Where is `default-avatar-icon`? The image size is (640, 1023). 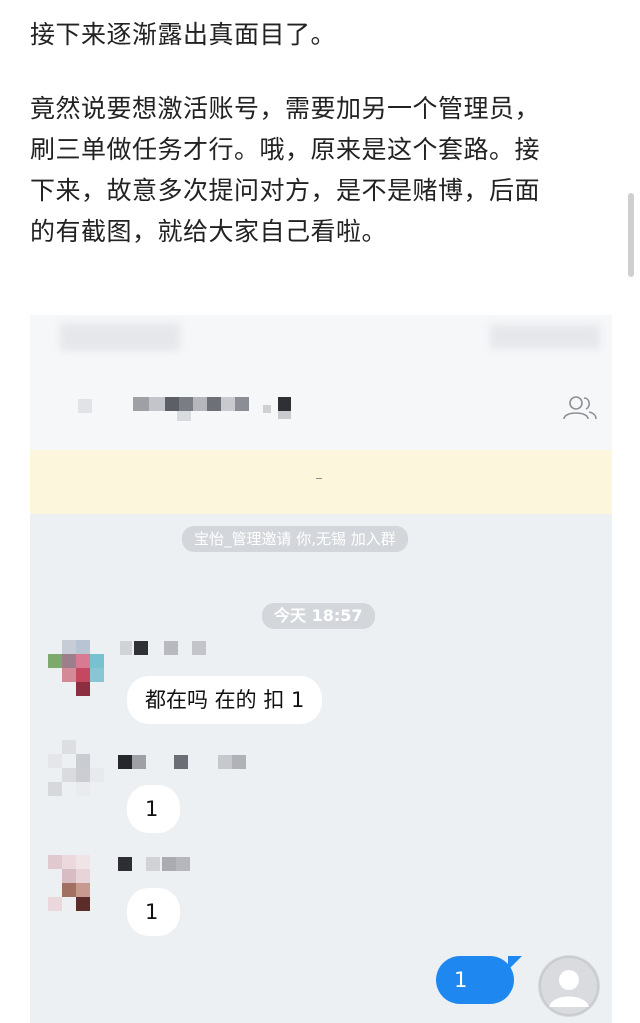
default-avatar-icon is located at coordinates (569, 986).